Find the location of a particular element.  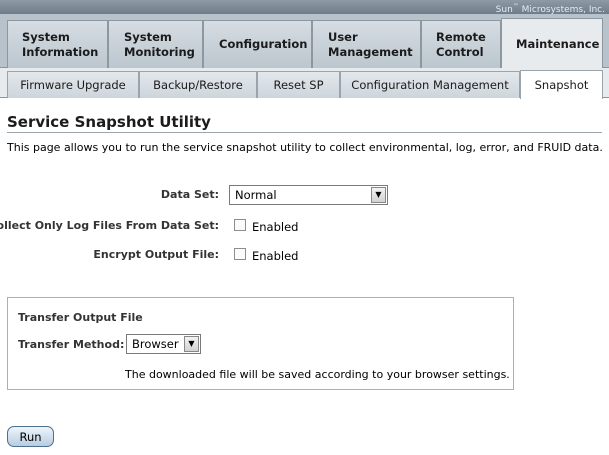

subtab-backup-restore: Backup/Restore is located at coordinates (198, 84).